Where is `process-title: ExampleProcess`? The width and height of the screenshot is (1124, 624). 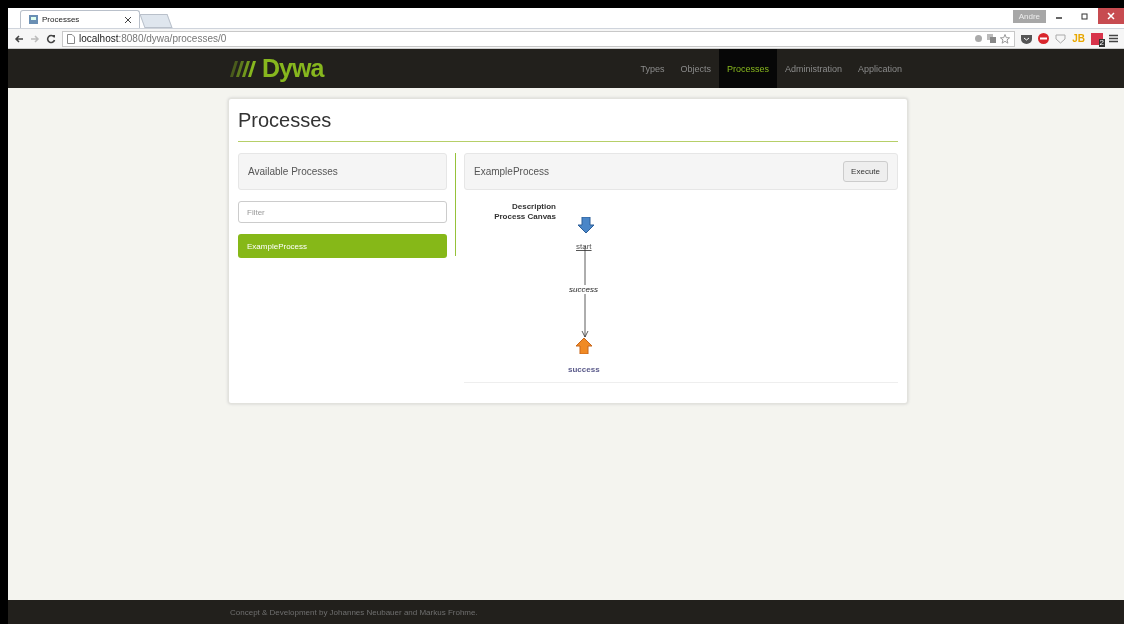 process-title: ExampleProcess is located at coordinates (512, 171).